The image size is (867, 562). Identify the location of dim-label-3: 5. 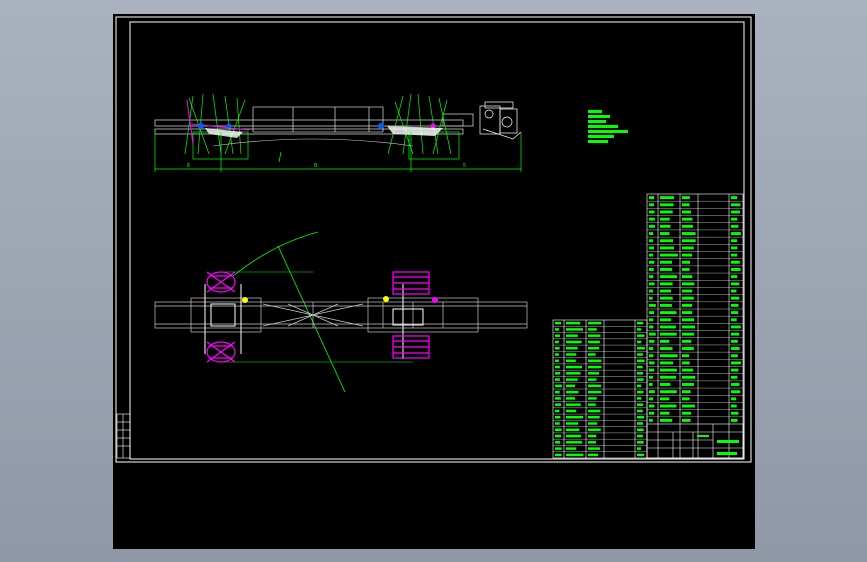
(464, 166).